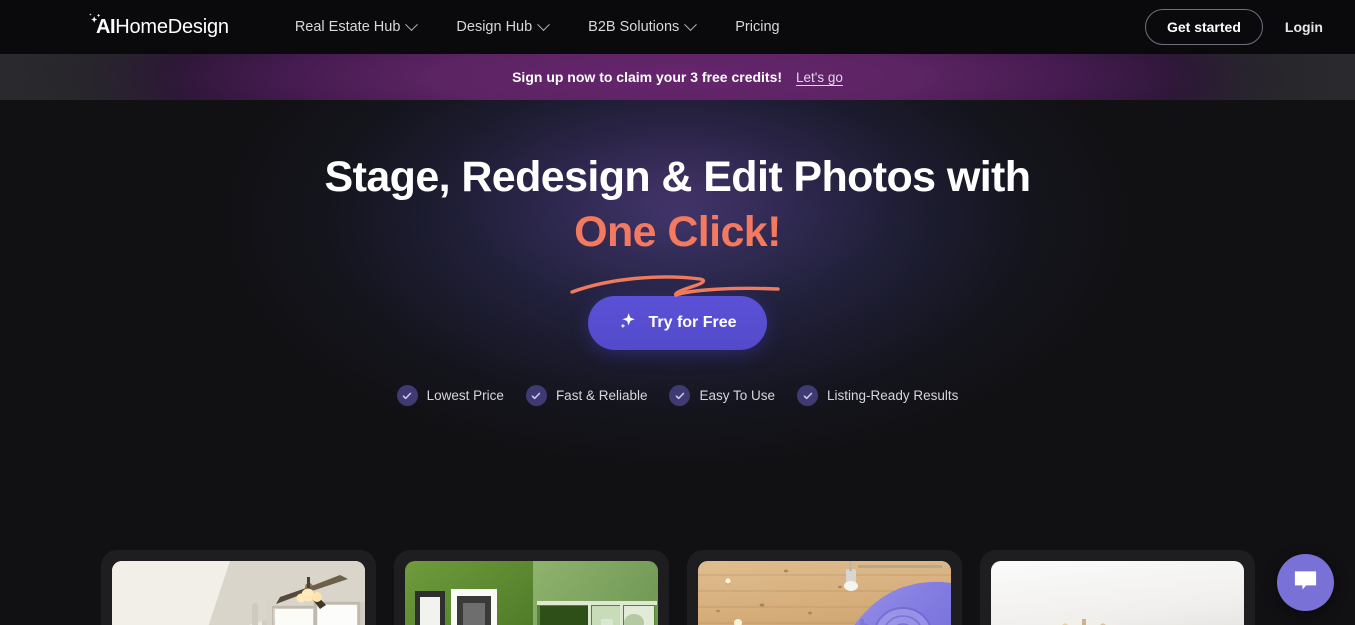 Image resolution: width=1355 pixels, height=625 pixels. What do you see at coordinates (1304, 27) in the screenshot?
I see `login-link: Login` at bounding box center [1304, 27].